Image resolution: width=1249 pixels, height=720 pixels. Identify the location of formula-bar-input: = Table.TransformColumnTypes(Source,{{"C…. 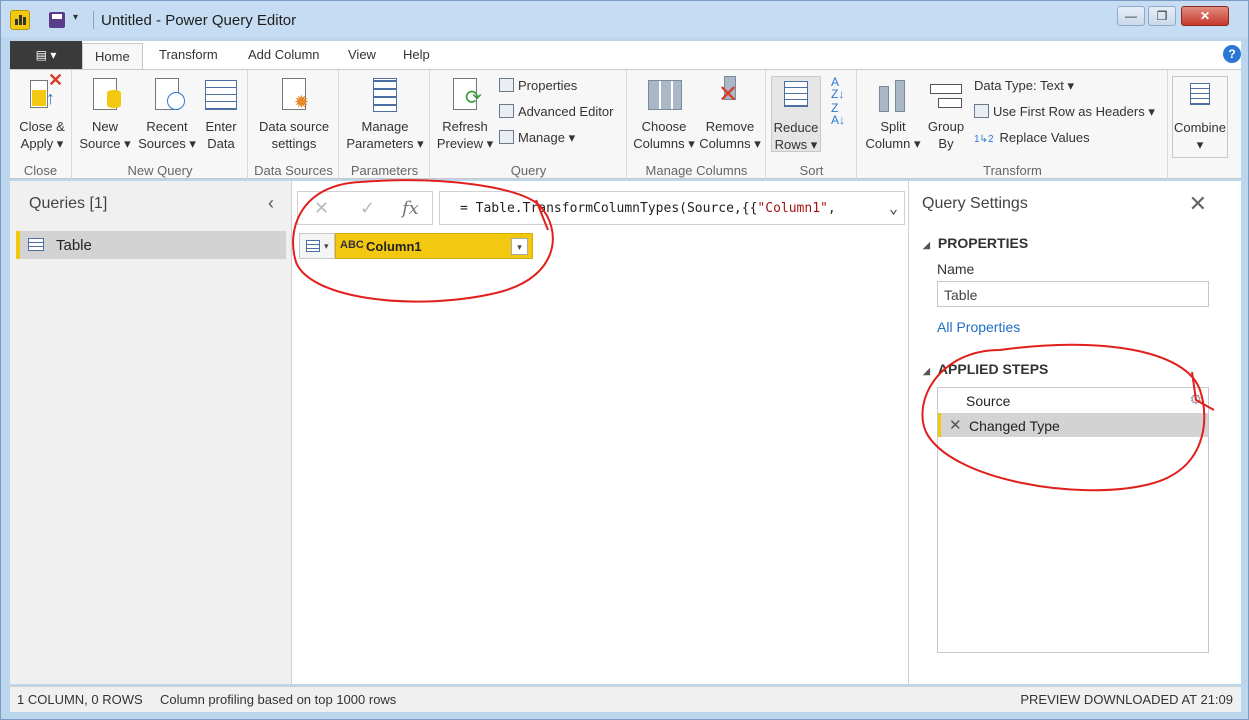
(672, 208).